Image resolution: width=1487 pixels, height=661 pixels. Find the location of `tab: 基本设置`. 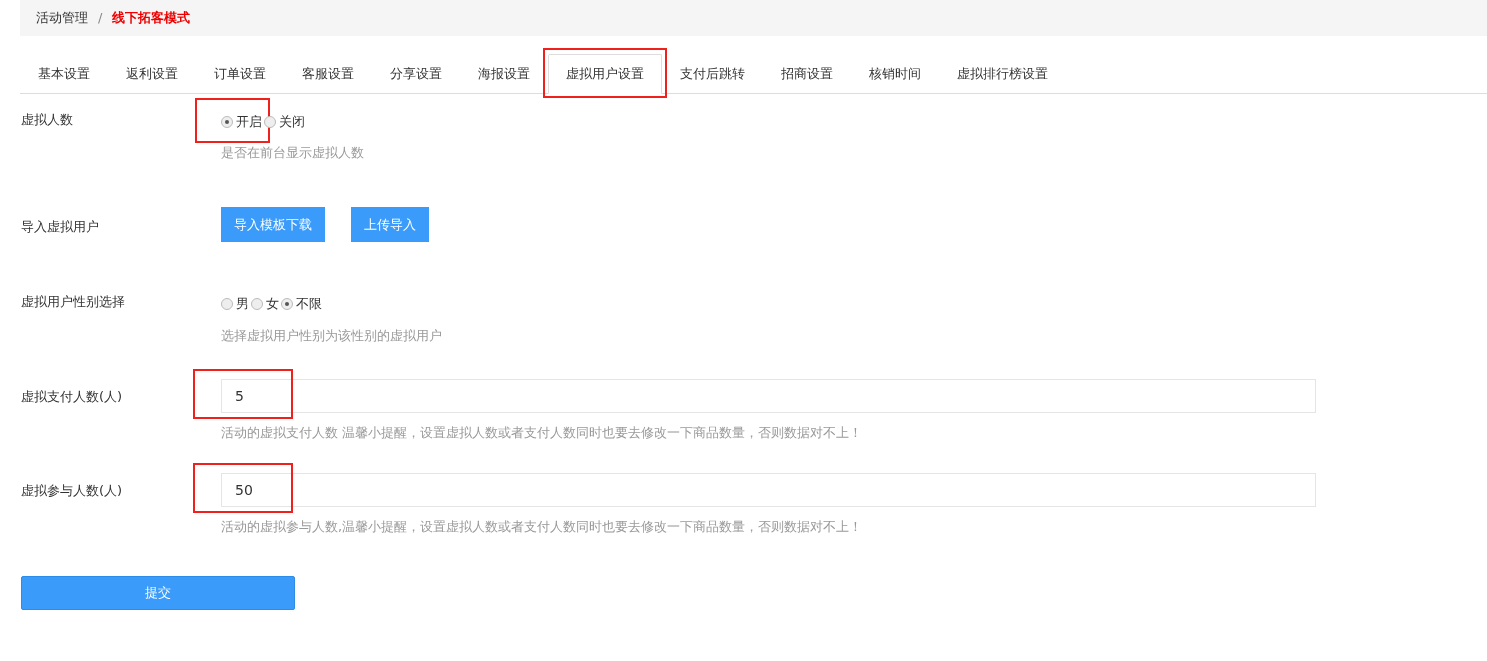

tab: 基本设置 is located at coordinates (64, 73).